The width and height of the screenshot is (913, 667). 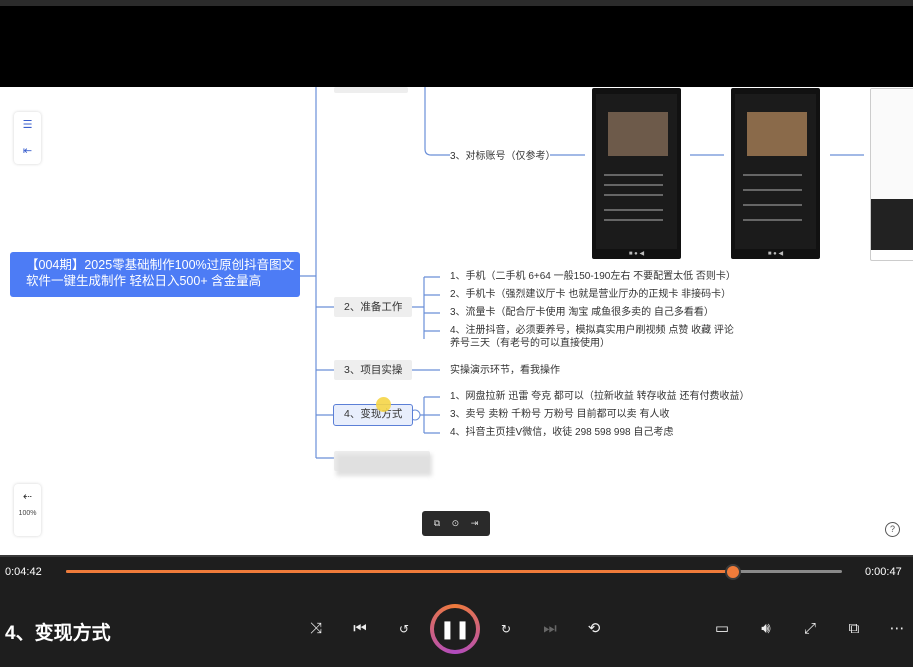 What do you see at coordinates (456, 3) in the screenshot?
I see `top-strip` at bounding box center [456, 3].